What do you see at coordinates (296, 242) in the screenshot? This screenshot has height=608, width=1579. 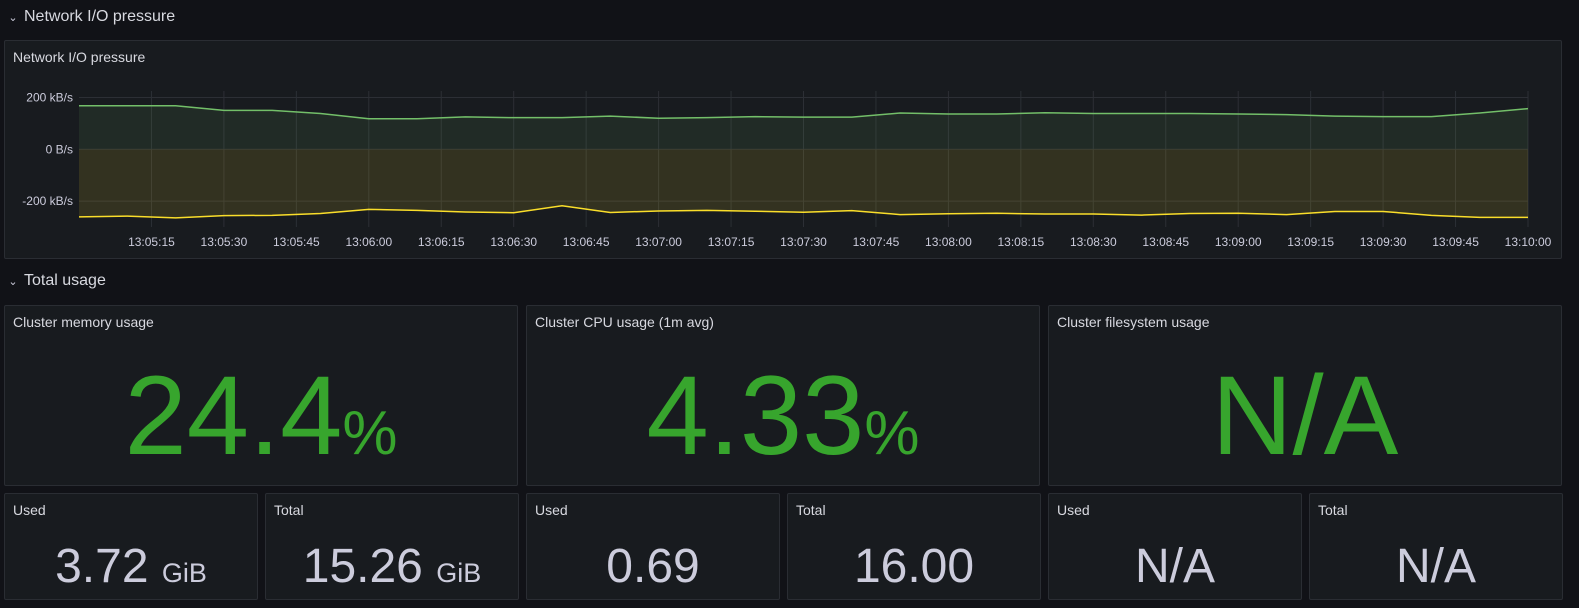 I see `x-tick-label: 13:05:45` at bounding box center [296, 242].